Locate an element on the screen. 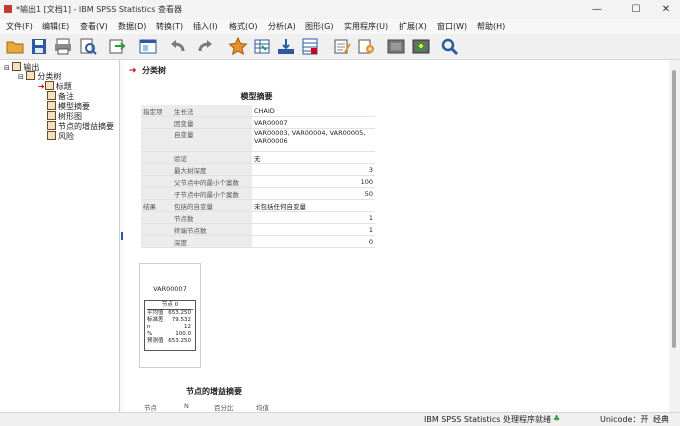  row-label: 终端节点数 is located at coordinates (212, 229).